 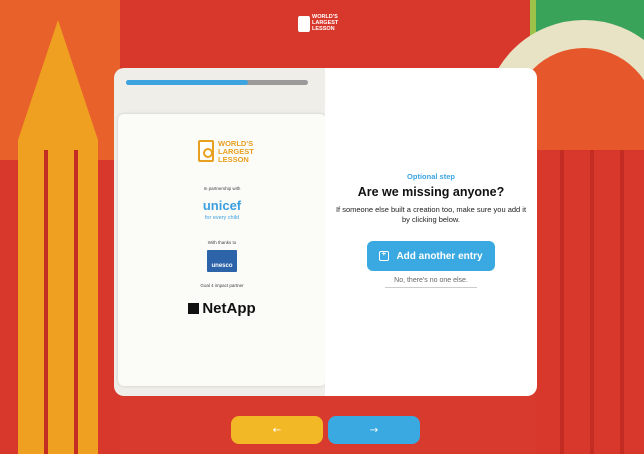 What do you see at coordinates (277, 430) in the screenshot?
I see `back-button: ←` at bounding box center [277, 430].